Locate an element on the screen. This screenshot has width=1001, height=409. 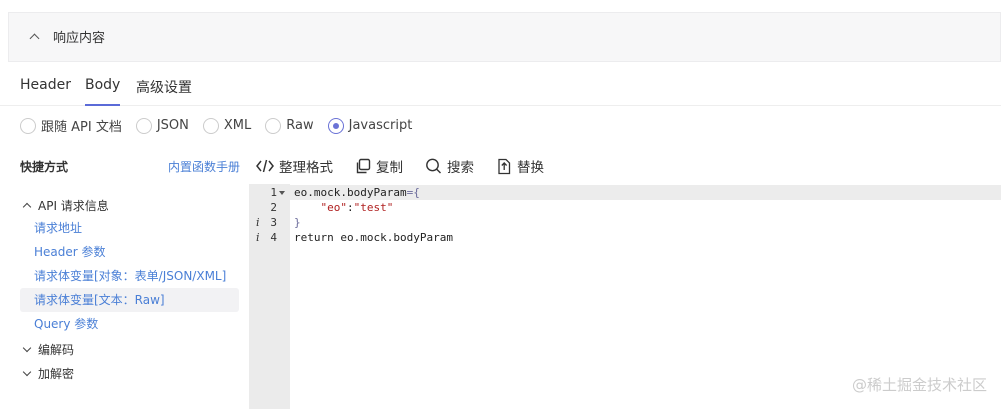
response-content-toggle: 响应内容 is located at coordinates (67, 36).